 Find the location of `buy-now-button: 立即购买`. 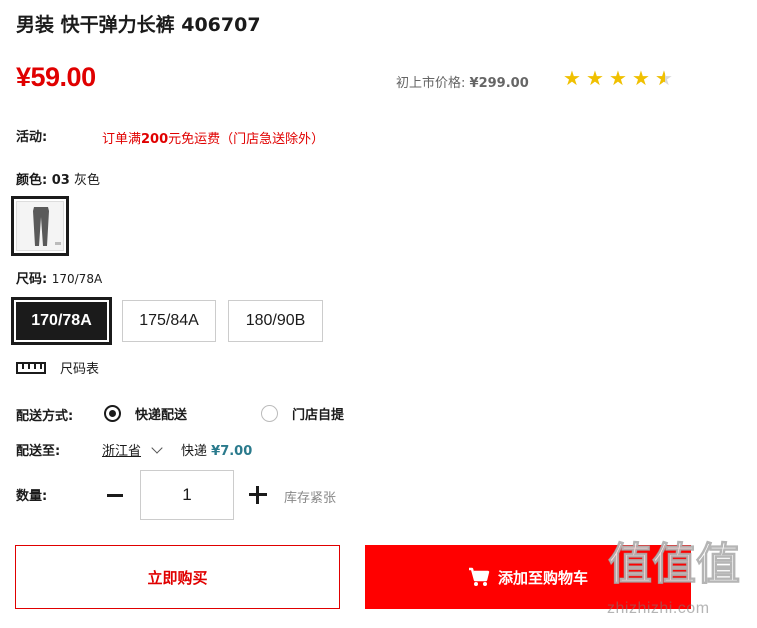

buy-now-button: 立即购买 is located at coordinates (177, 577).